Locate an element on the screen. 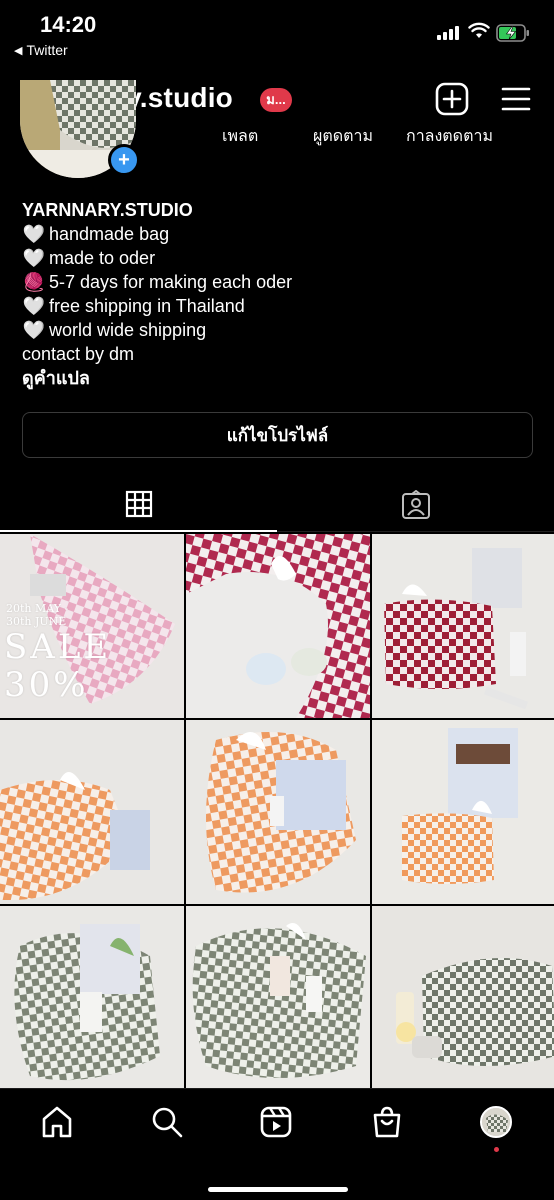 This screenshot has width=554, height=1200. search-icon is located at coordinates (167, 1122).